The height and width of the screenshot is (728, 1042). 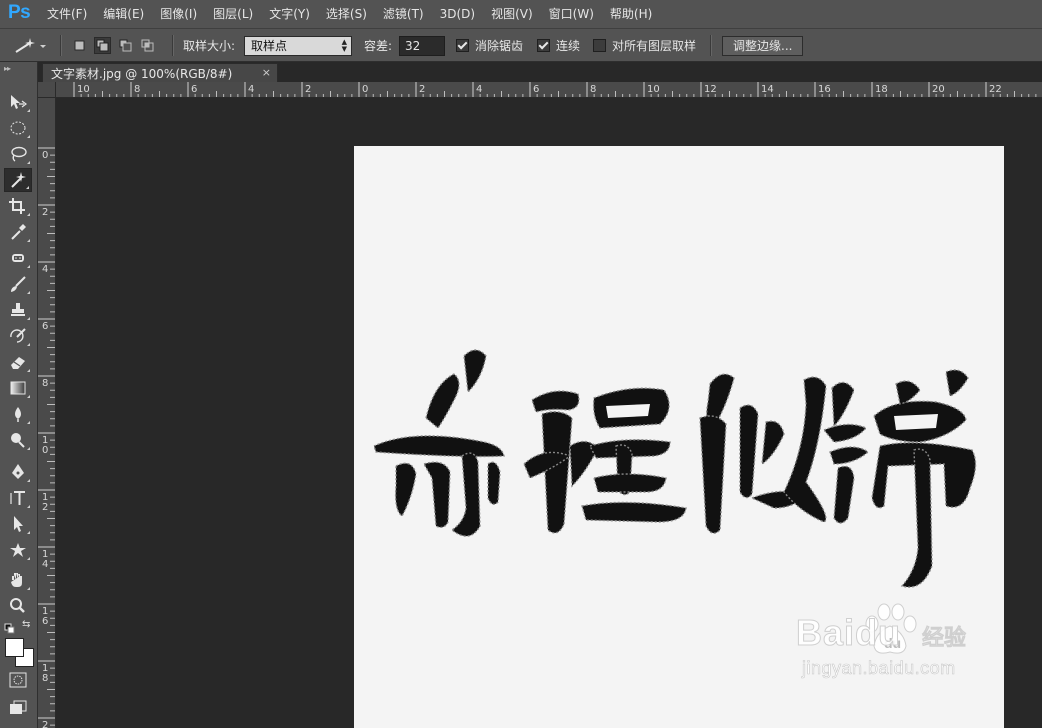 What do you see at coordinates (938, 89) in the screenshot?
I see `ruler-label: 20` at bounding box center [938, 89].